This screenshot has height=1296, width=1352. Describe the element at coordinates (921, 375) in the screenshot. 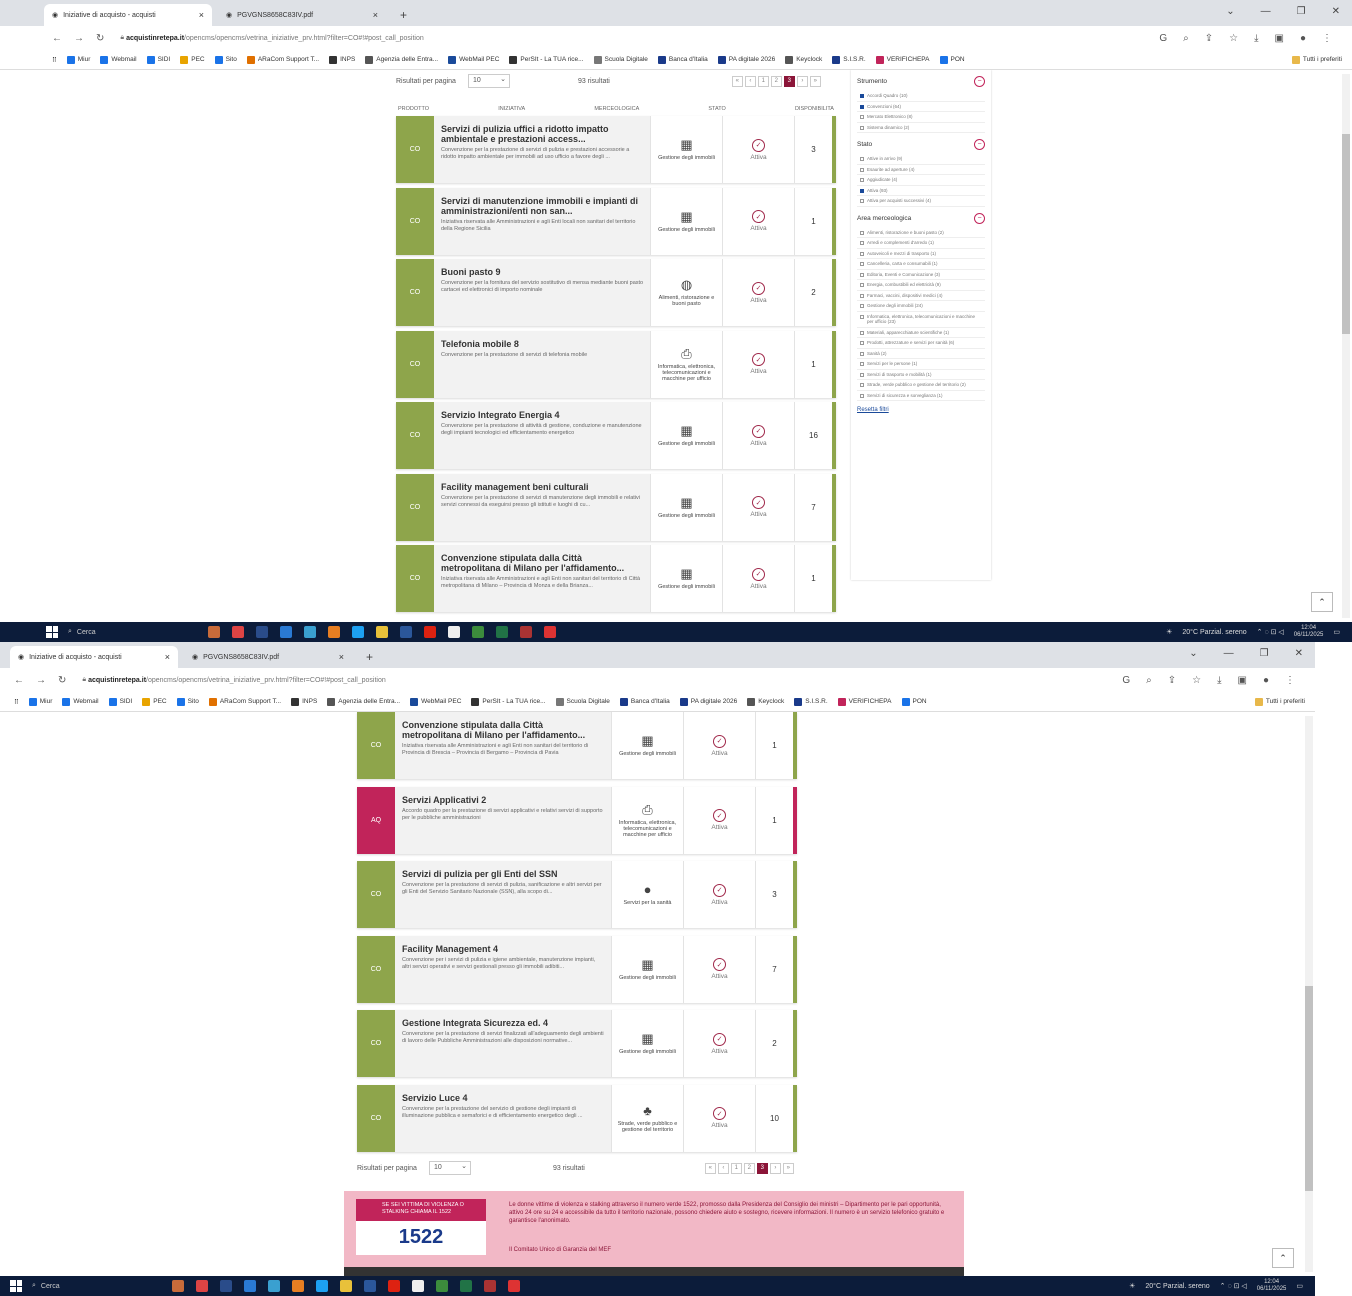

I see `filter-option: Servizi di trasporto e mobilità (1)` at that location.